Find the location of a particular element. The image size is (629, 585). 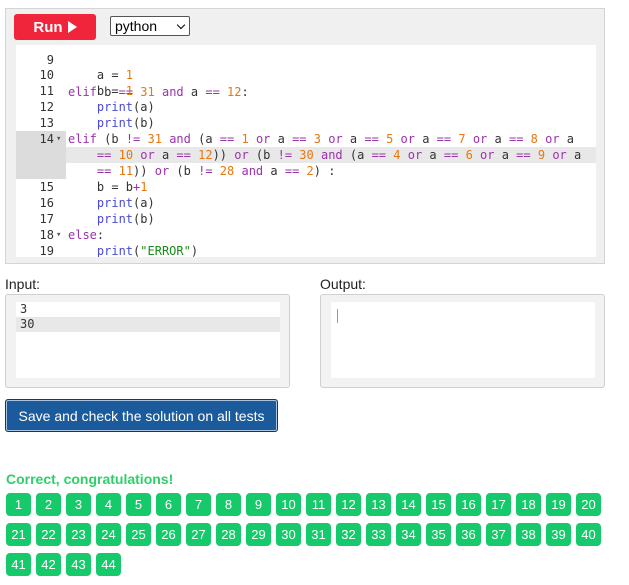

text-cursor is located at coordinates (337, 316).